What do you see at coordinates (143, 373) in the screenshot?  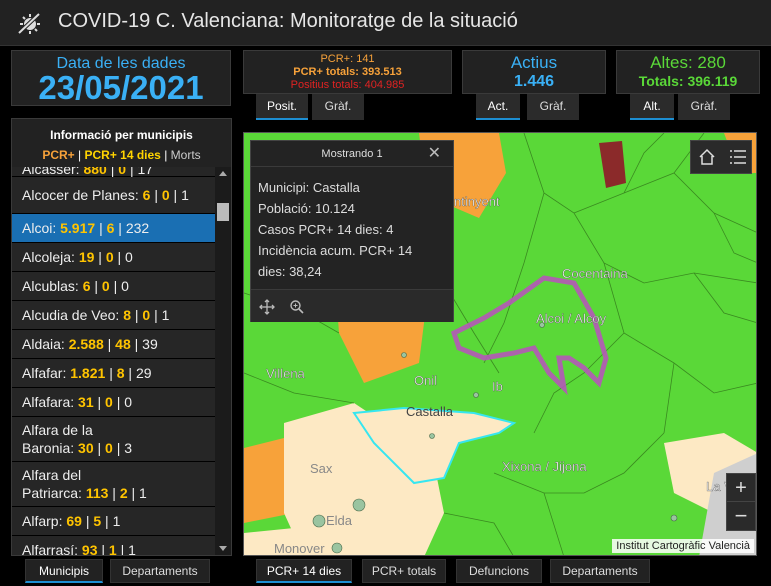 I see `municipi-morts: 29` at bounding box center [143, 373].